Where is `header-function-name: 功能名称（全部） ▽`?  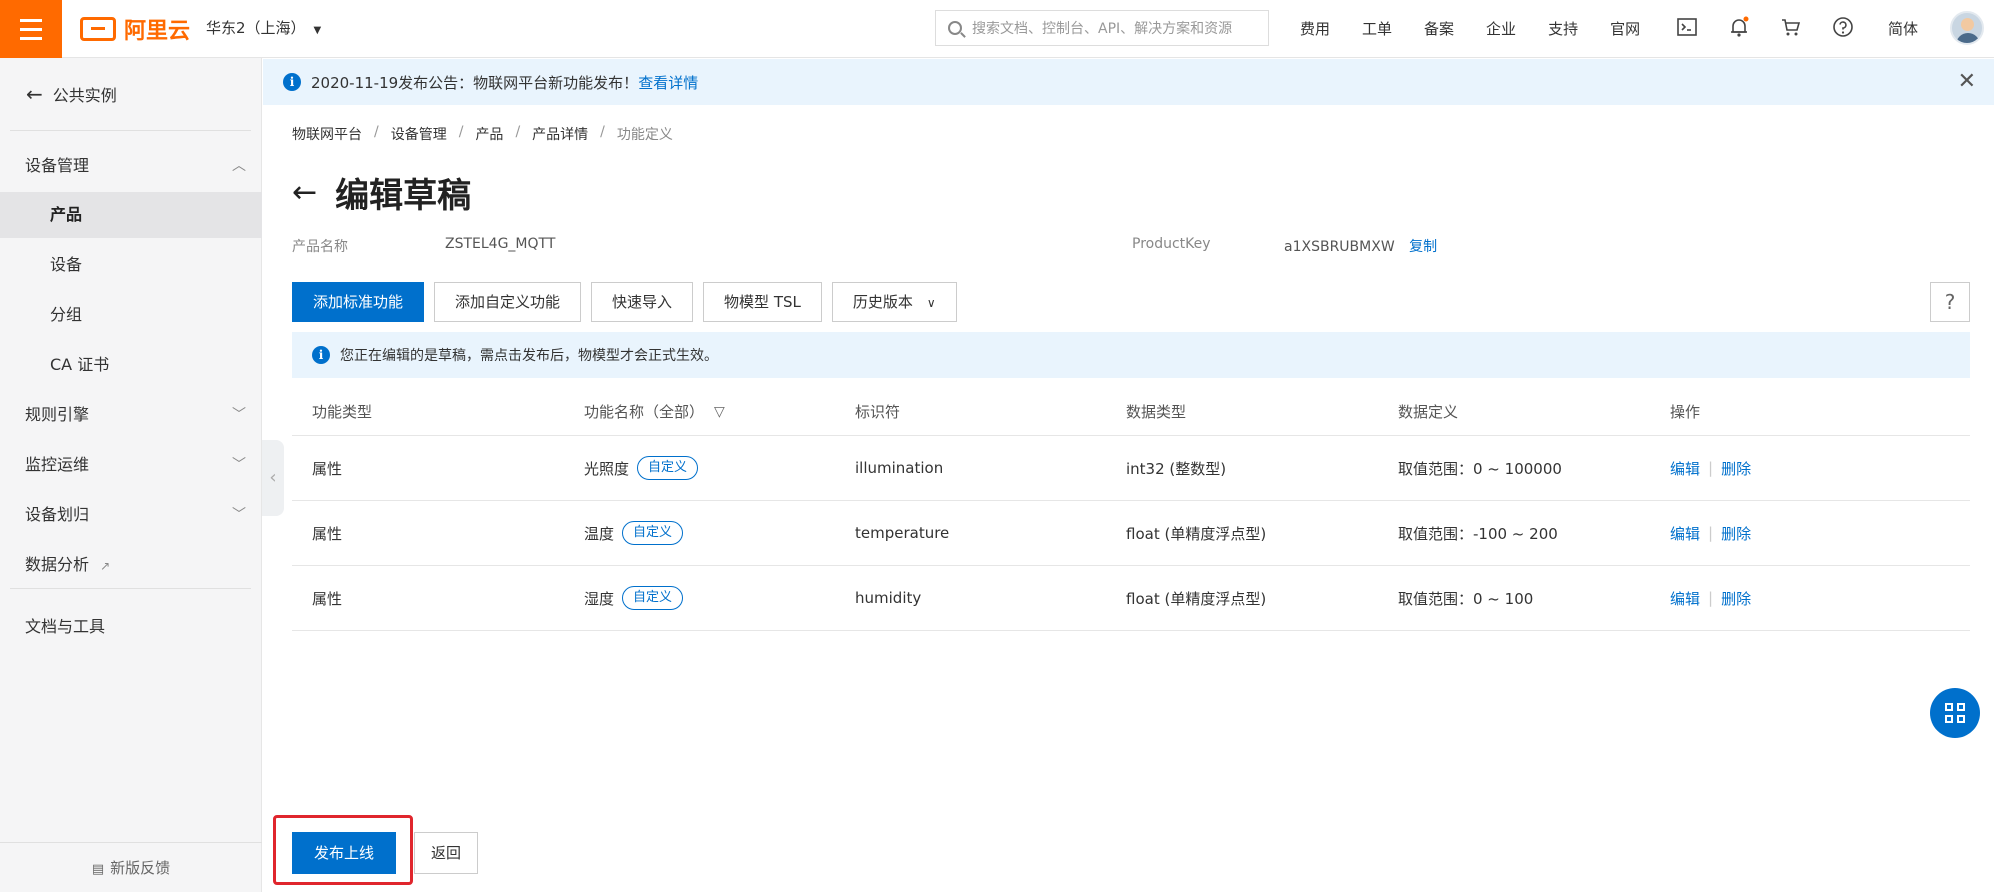
header-function-name: 功能名称（全部） ▽ is located at coordinates (654, 411).